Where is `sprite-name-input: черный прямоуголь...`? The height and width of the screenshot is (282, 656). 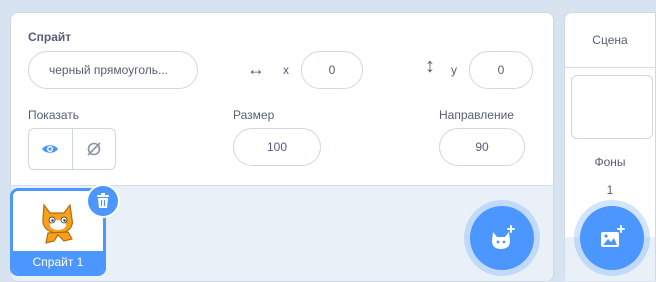 sprite-name-input: черный прямоуголь... is located at coordinates (113, 70).